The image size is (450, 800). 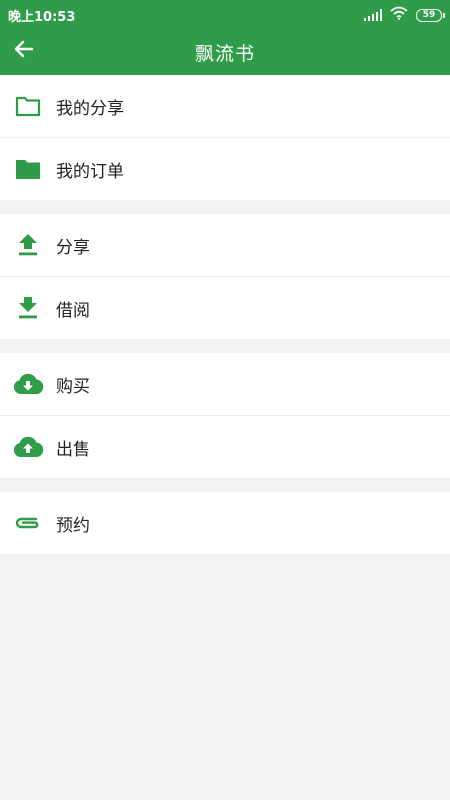 What do you see at coordinates (225, 15) in the screenshot?
I see `status-bar: 晚上10:53 59` at bounding box center [225, 15].